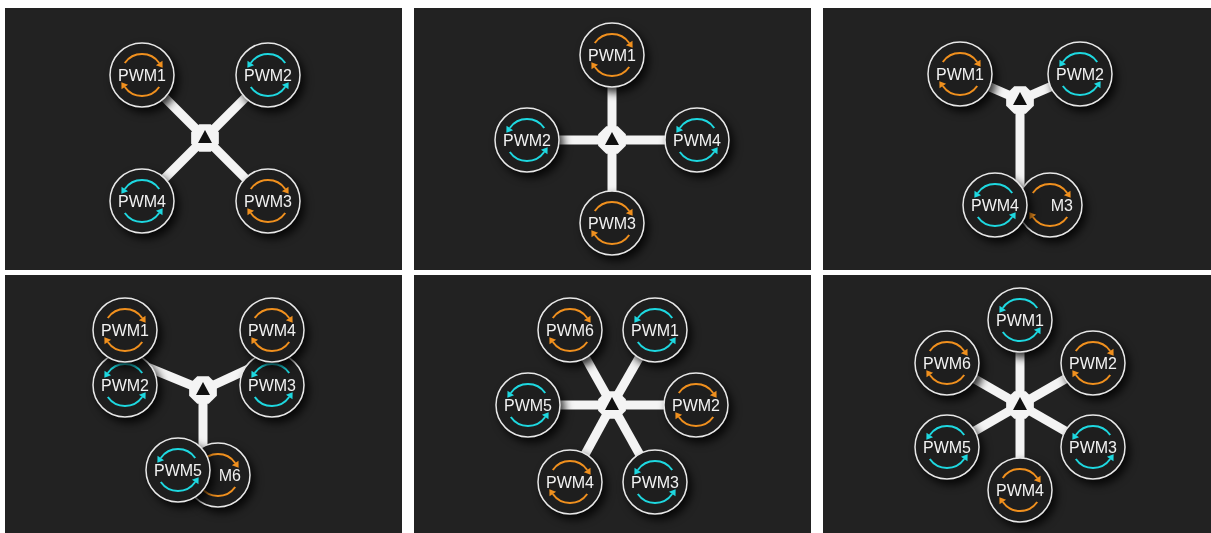  What do you see at coordinates (1061, 205) in the screenshot?
I see `motor-label: M3` at bounding box center [1061, 205].